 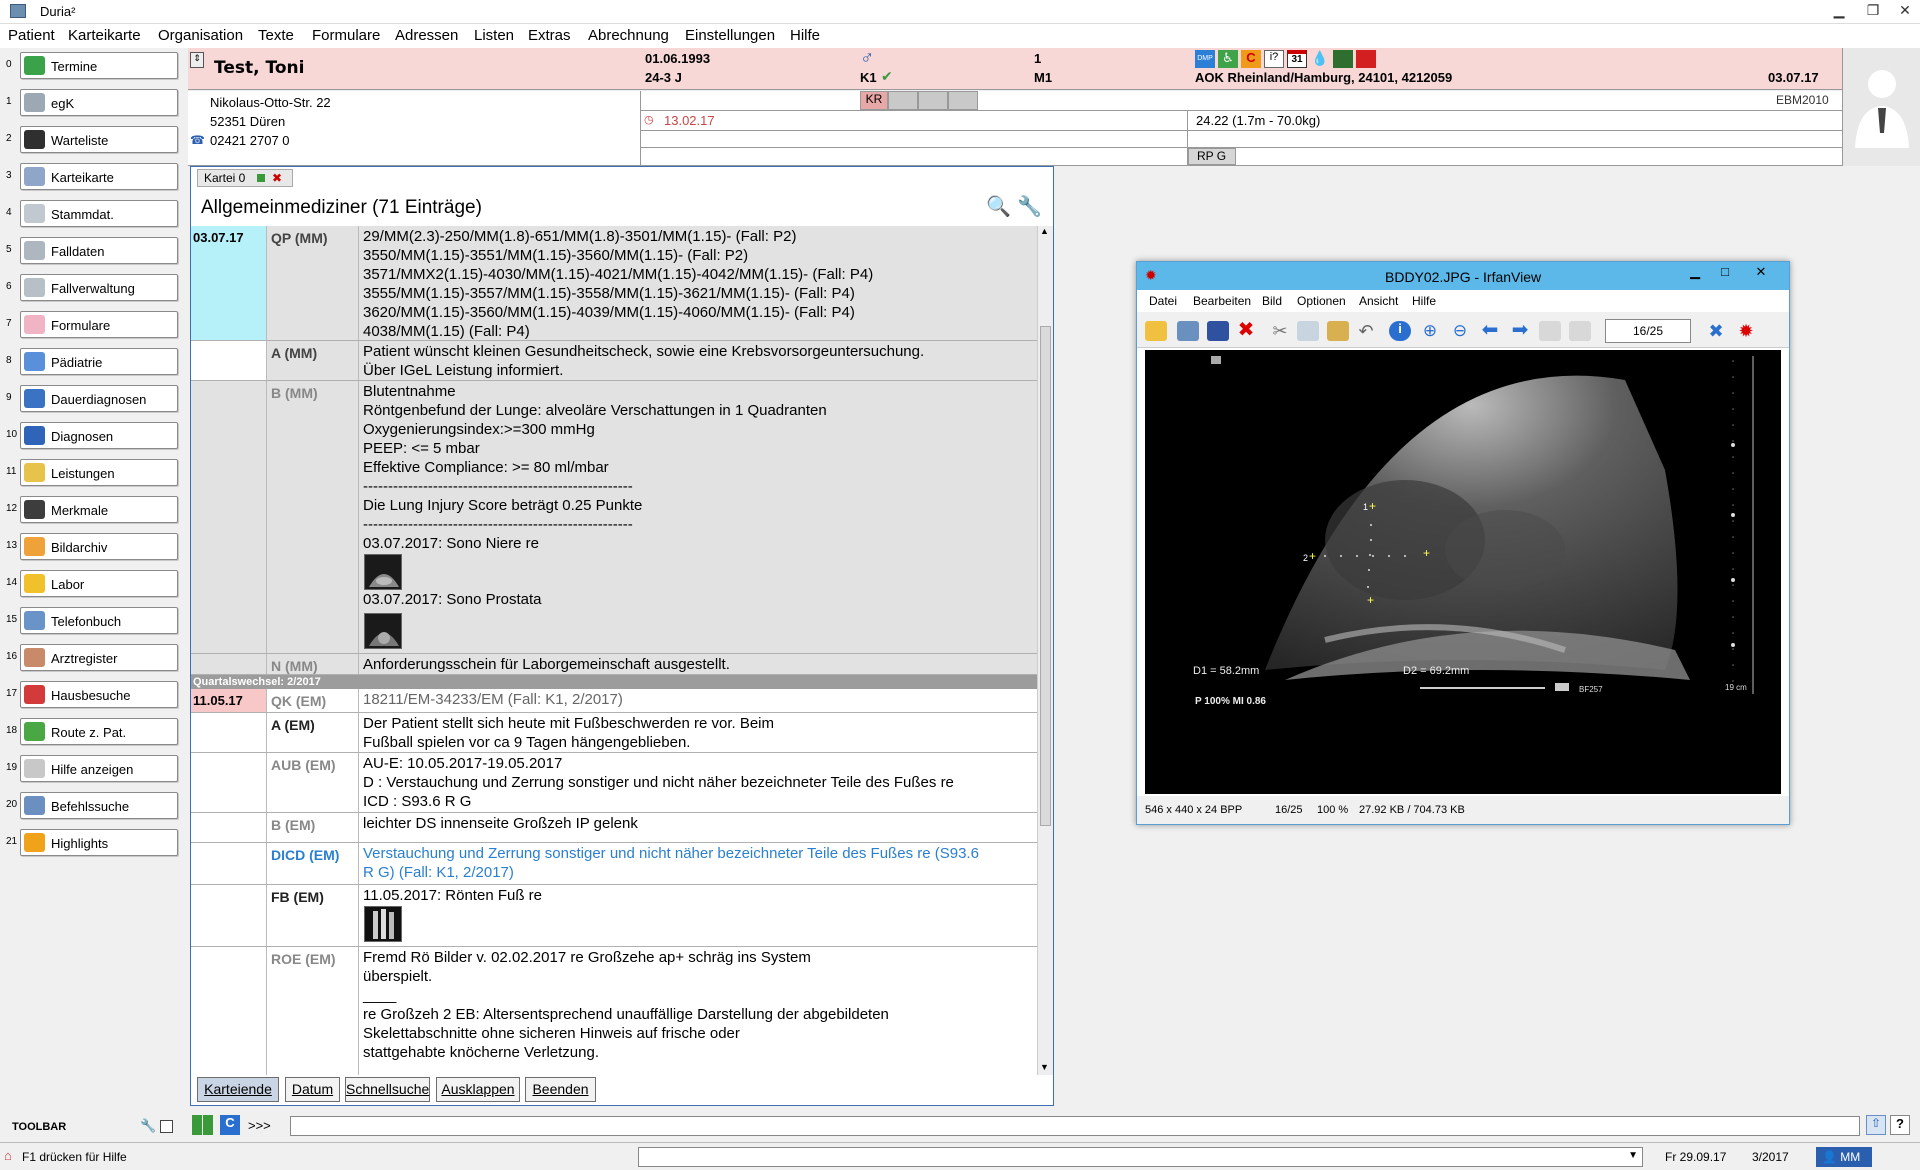 I want to click on next-icon: ➡, so click(x=1520, y=330).